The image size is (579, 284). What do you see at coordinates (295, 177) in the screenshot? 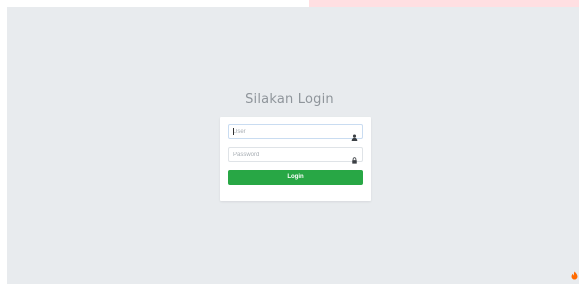
I see `login-button: Login` at bounding box center [295, 177].